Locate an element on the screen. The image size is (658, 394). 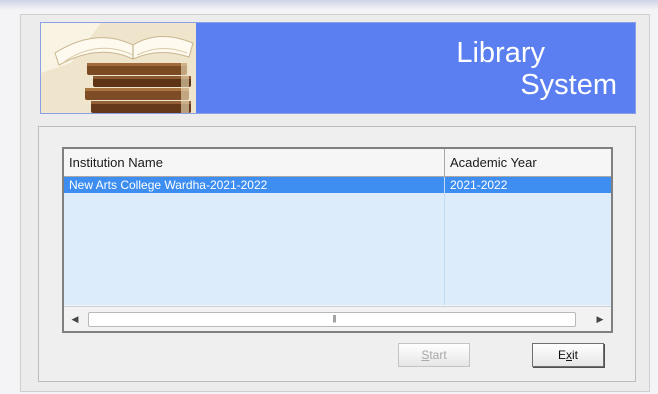
start-button: Start is located at coordinates (434, 355).